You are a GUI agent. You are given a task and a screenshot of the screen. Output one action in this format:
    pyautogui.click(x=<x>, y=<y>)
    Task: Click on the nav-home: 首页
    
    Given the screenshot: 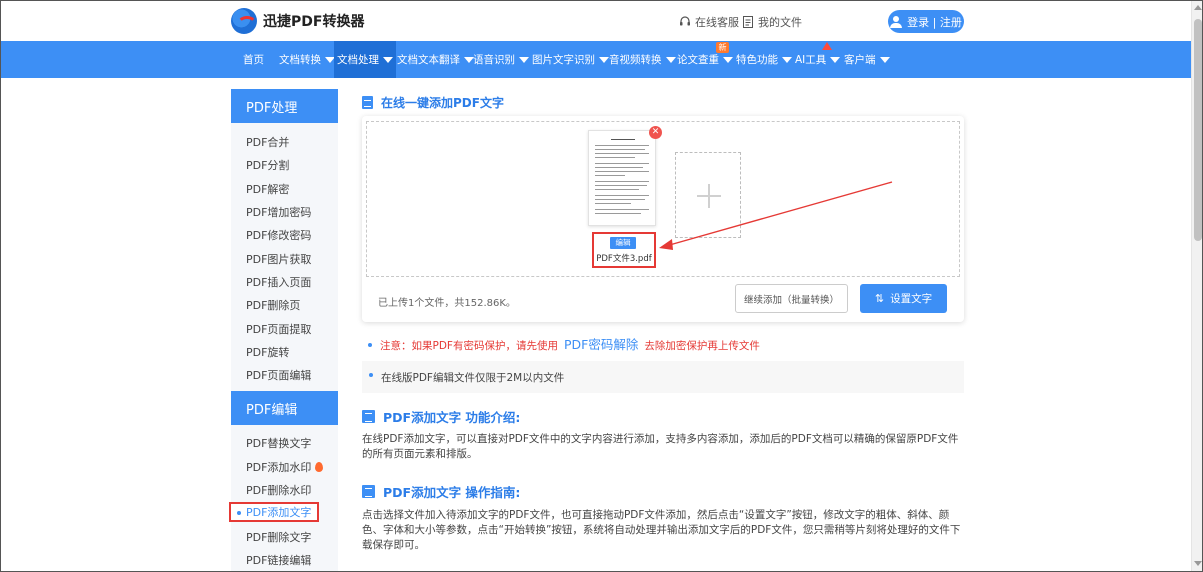 What is the action you would take?
    pyautogui.click(x=253, y=59)
    